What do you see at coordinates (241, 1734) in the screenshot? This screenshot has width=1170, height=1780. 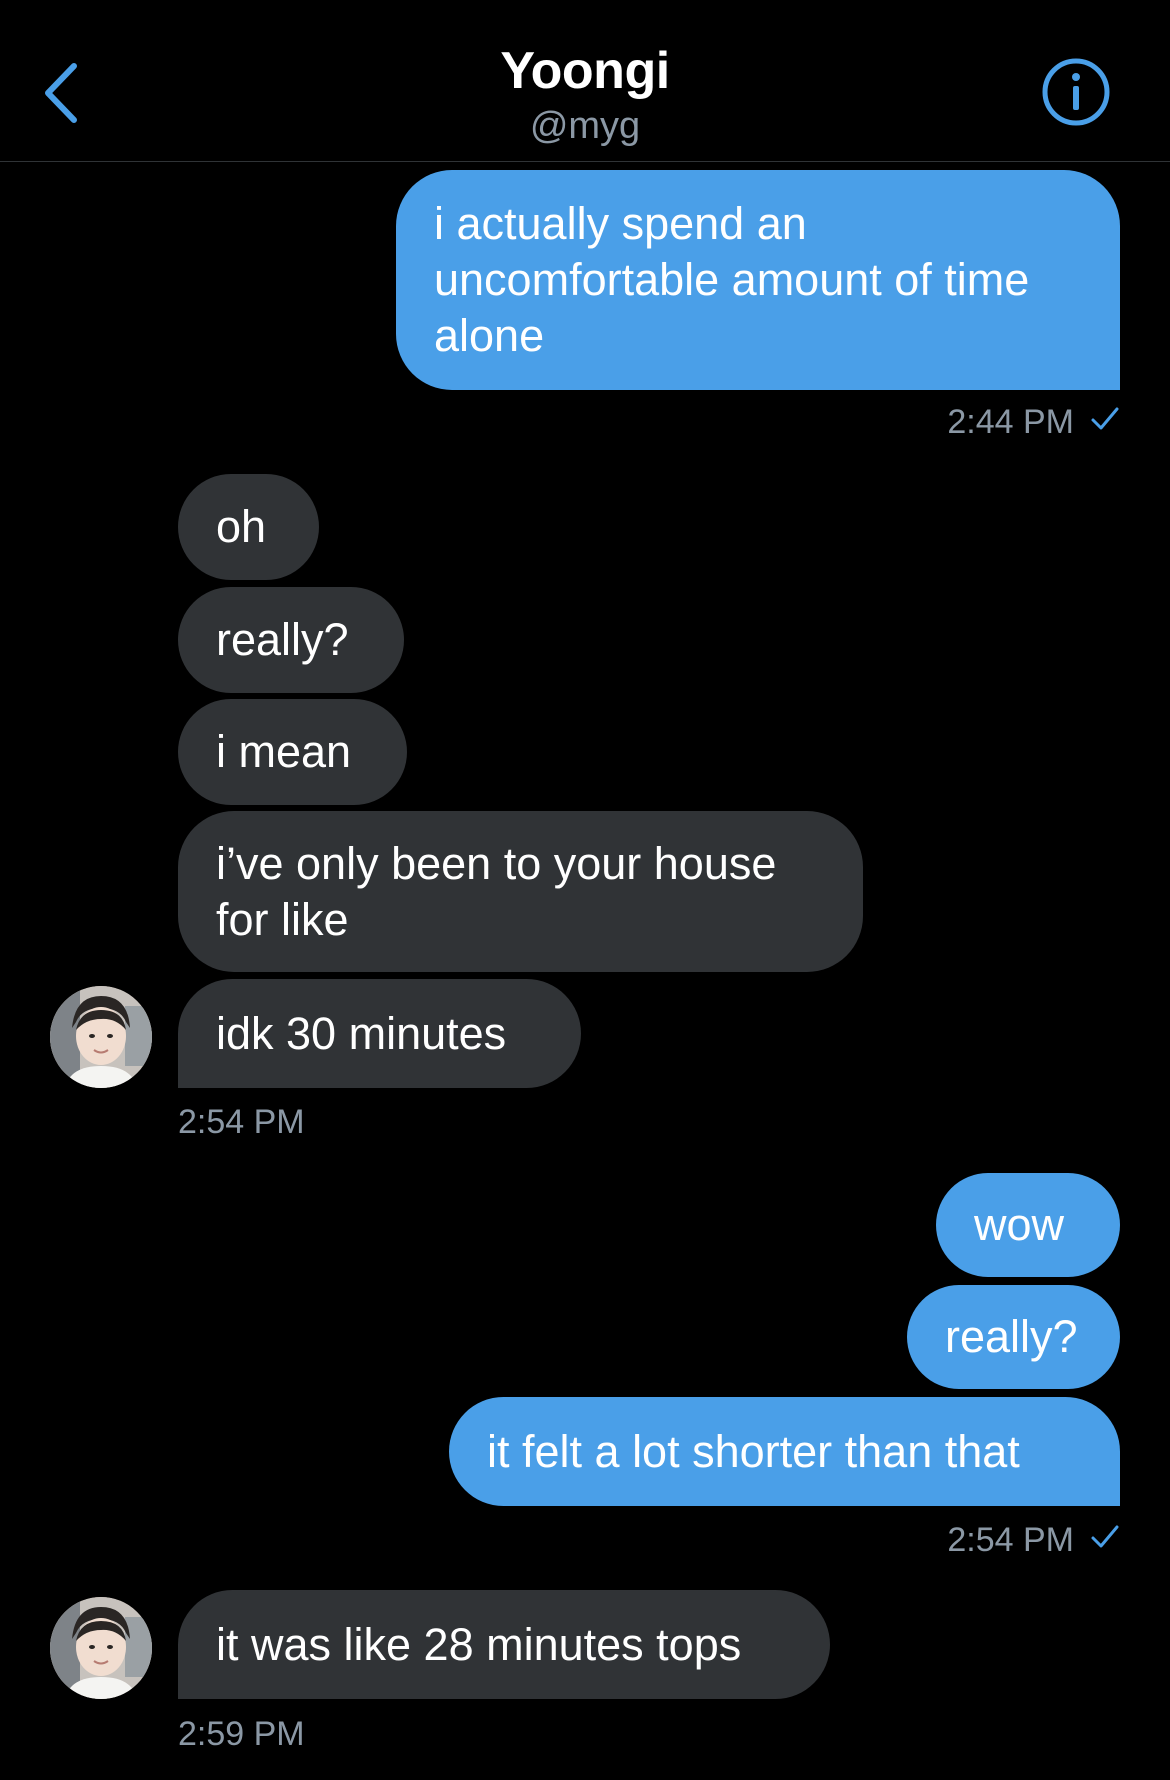 I see `timestamp-text: 2:59 PM` at bounding box center [241, 1734].